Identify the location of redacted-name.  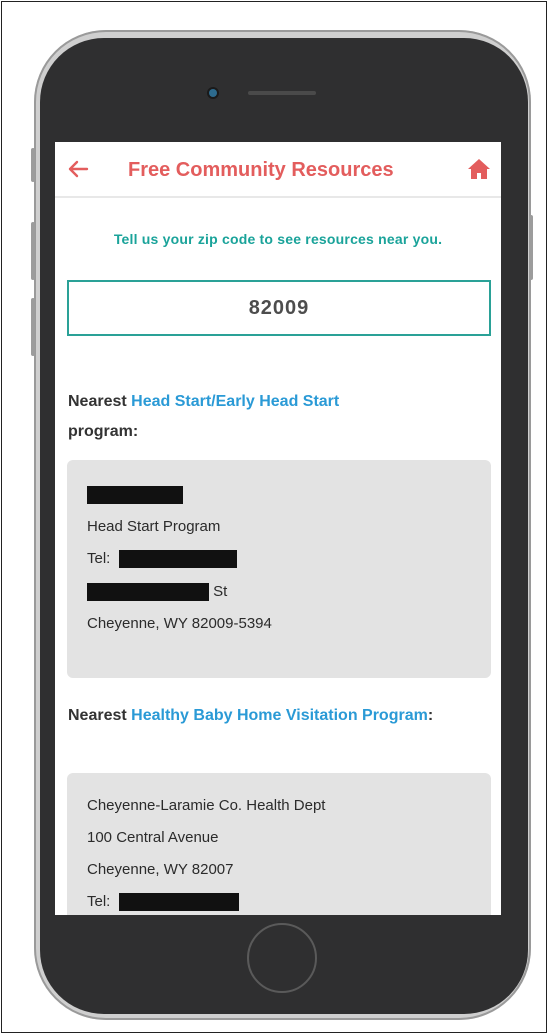
(135, 495).